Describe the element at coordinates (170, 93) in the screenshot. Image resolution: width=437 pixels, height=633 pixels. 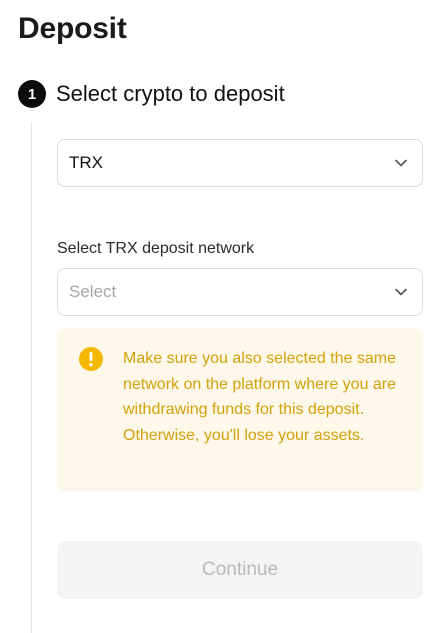
I see `step-title: Select crypto to deposit` at that location.